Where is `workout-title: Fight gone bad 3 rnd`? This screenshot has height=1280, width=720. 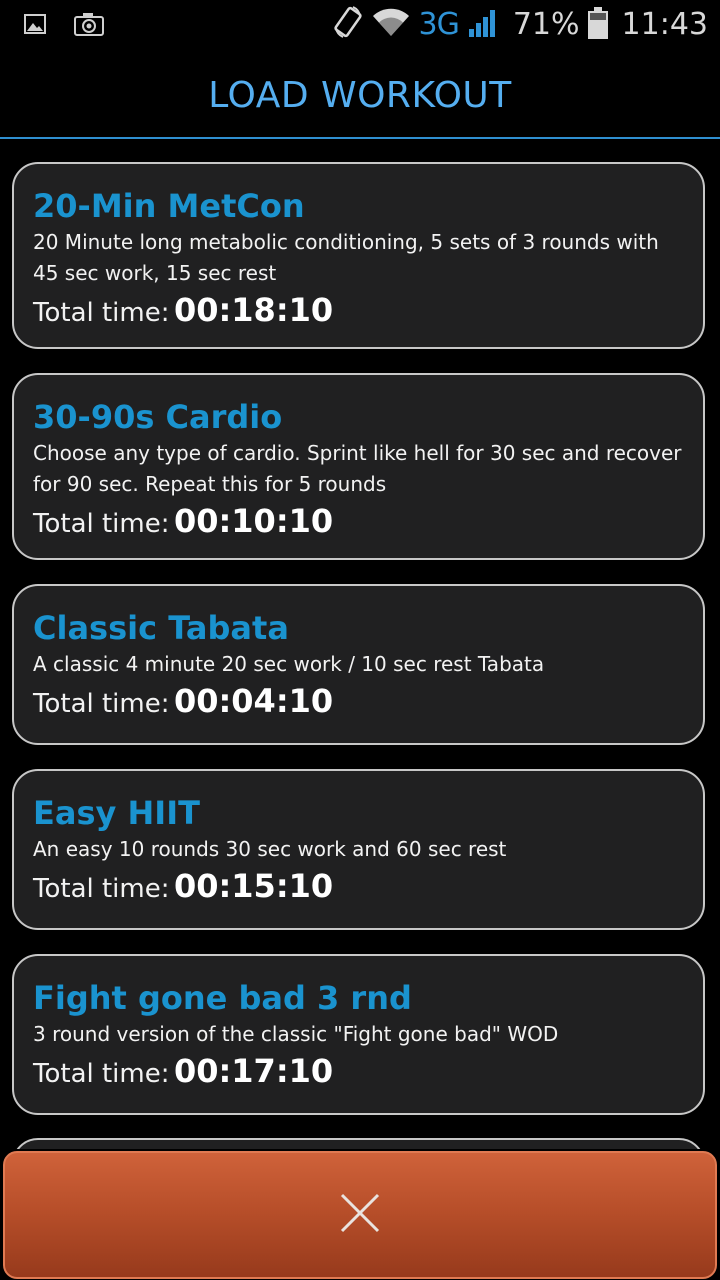
workout-title: Fight gone bad 3 rnd is located at coordinates (222, 998).